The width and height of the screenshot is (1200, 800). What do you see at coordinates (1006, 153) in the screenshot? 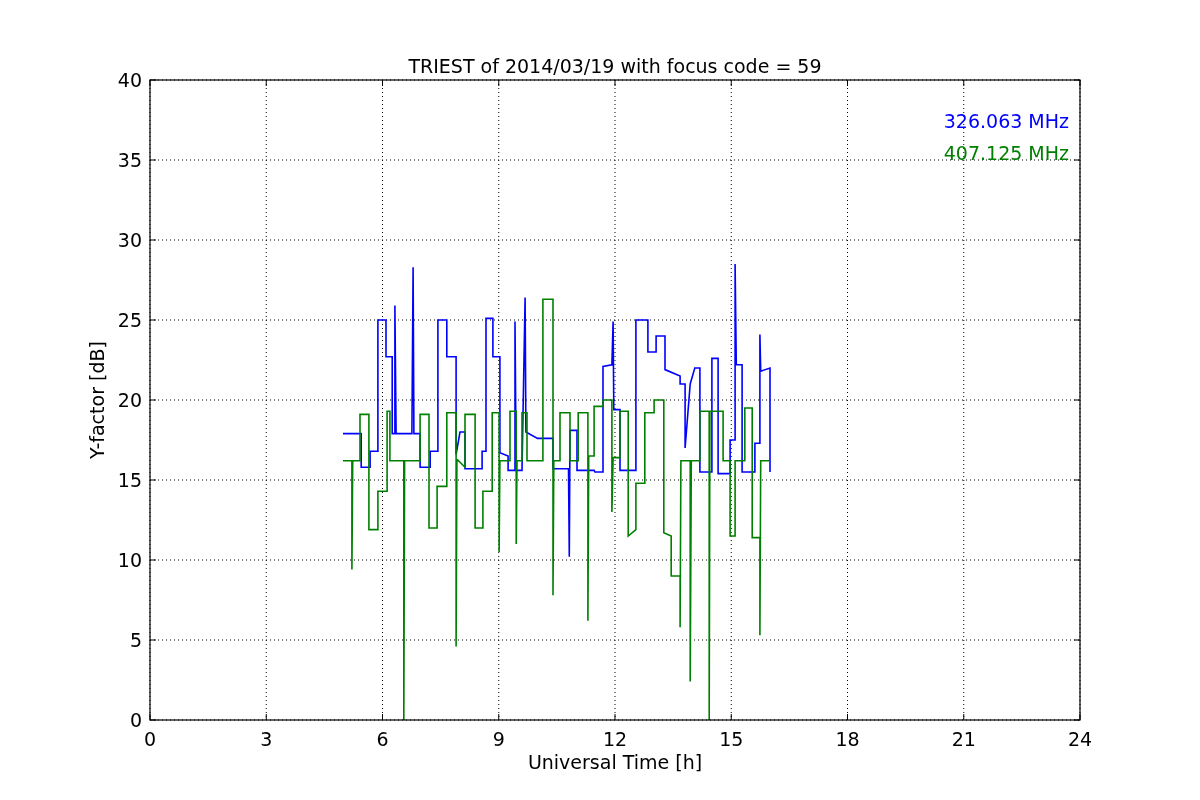
I see `legend-label: 407.125 MHz` at bounding box center [1006, 153].